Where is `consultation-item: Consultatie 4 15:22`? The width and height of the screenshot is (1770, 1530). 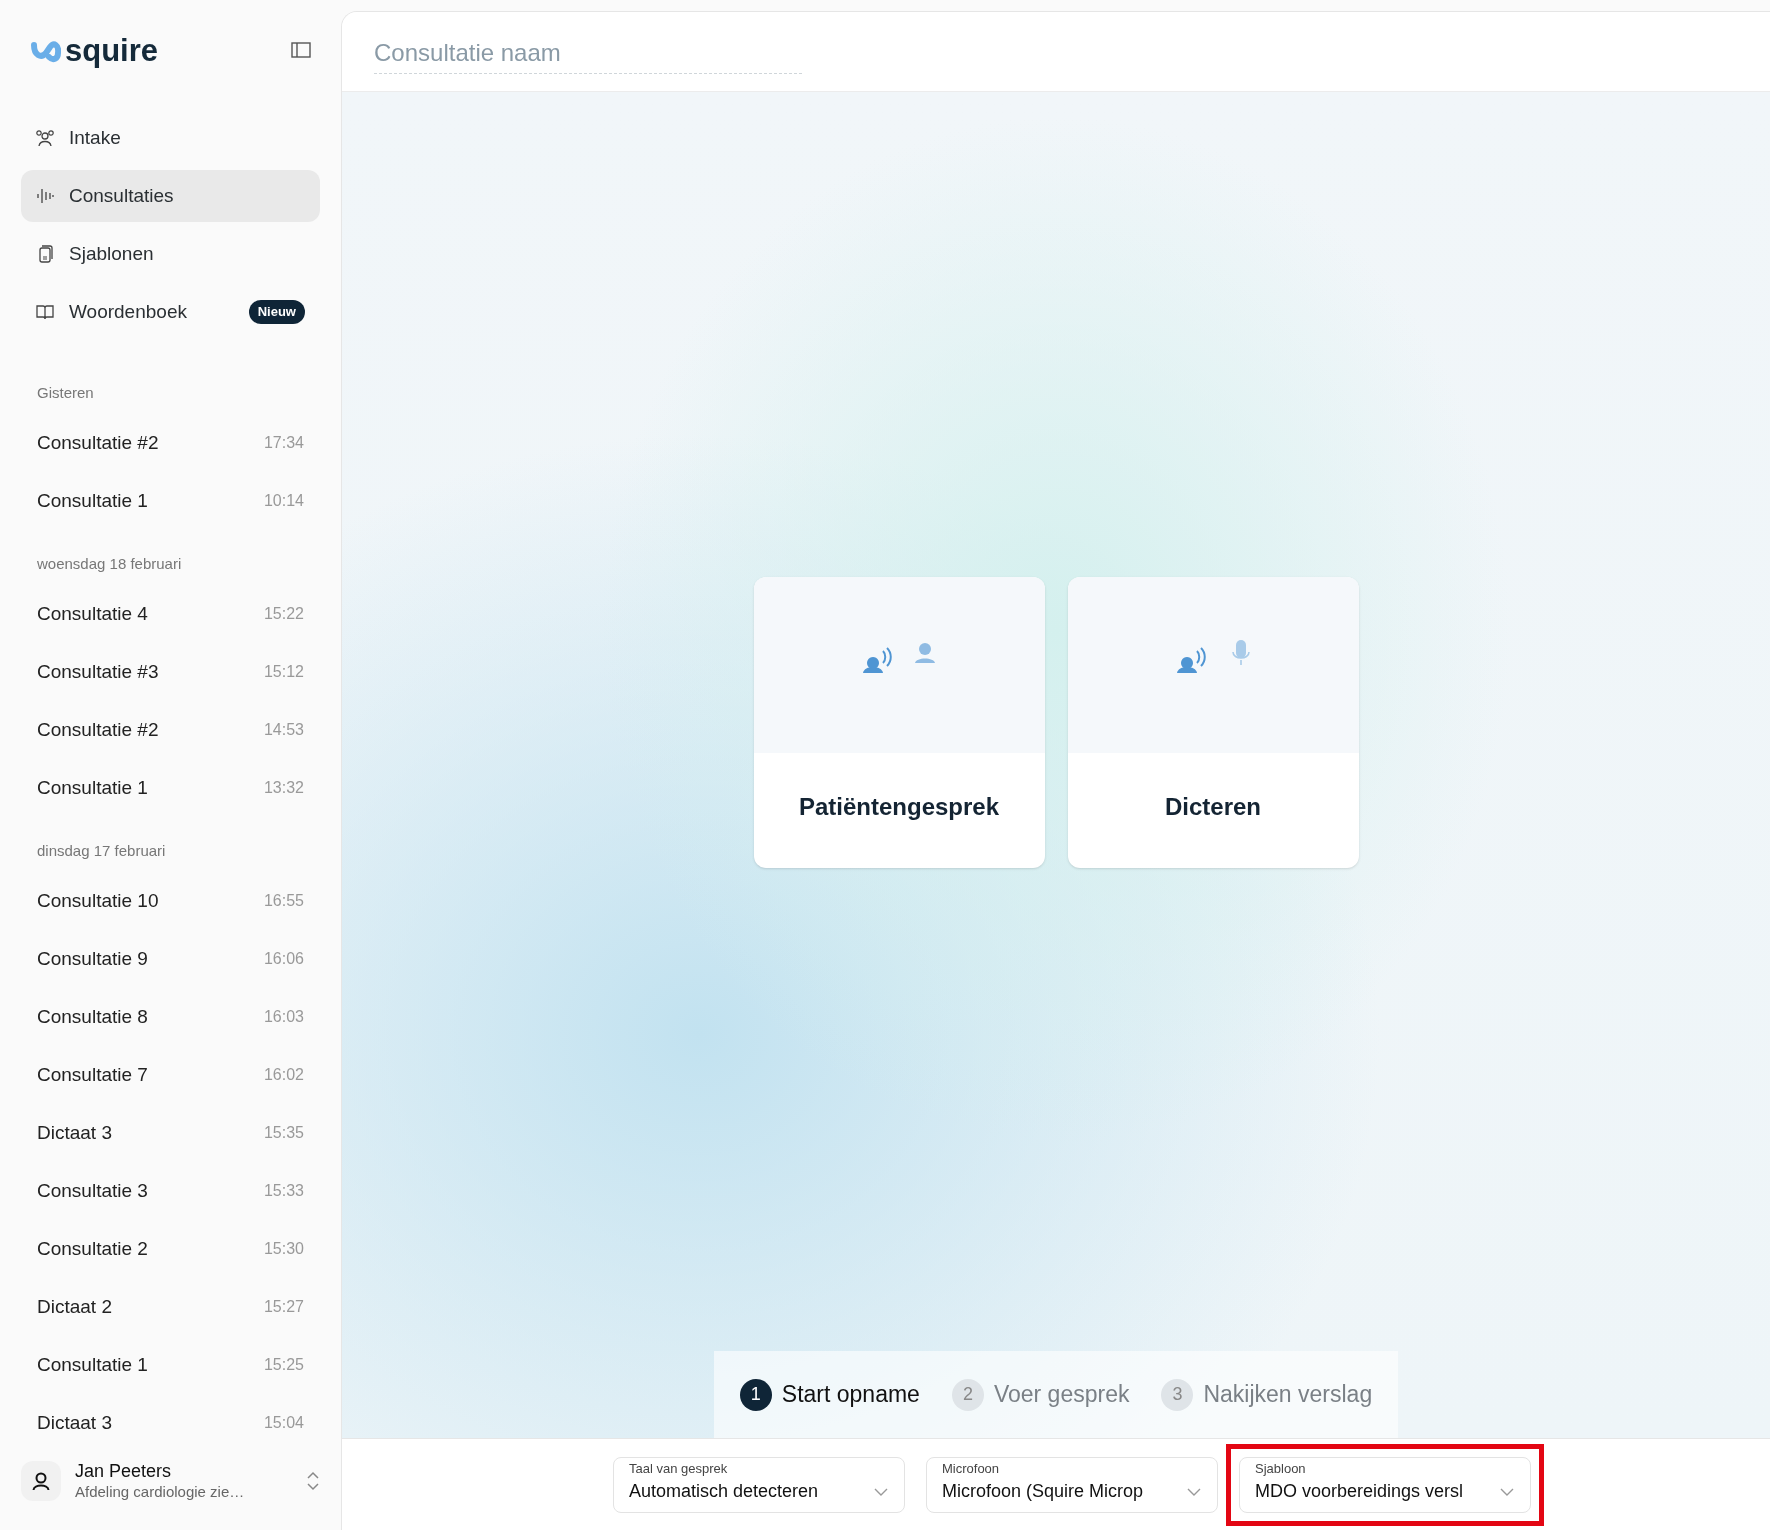
consultation-item: Consultatie 4 15:22 is located at coordinates (170, 614).